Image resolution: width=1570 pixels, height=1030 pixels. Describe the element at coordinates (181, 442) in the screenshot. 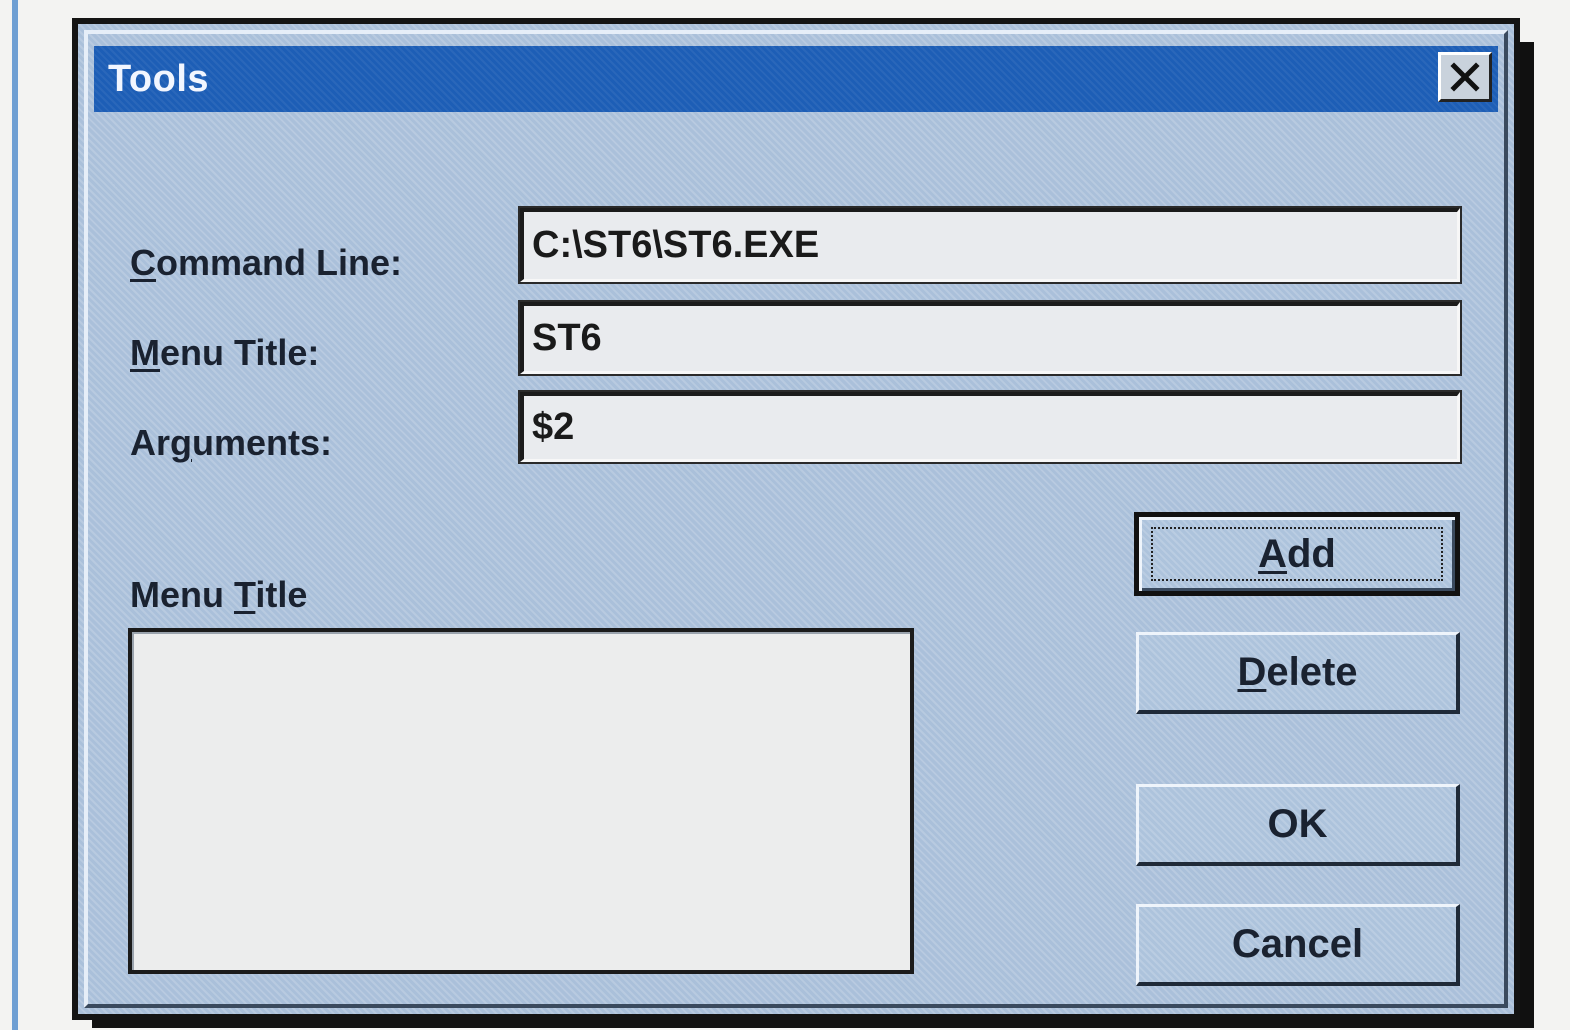

I see `arguments-mnemonic: g` at that location.